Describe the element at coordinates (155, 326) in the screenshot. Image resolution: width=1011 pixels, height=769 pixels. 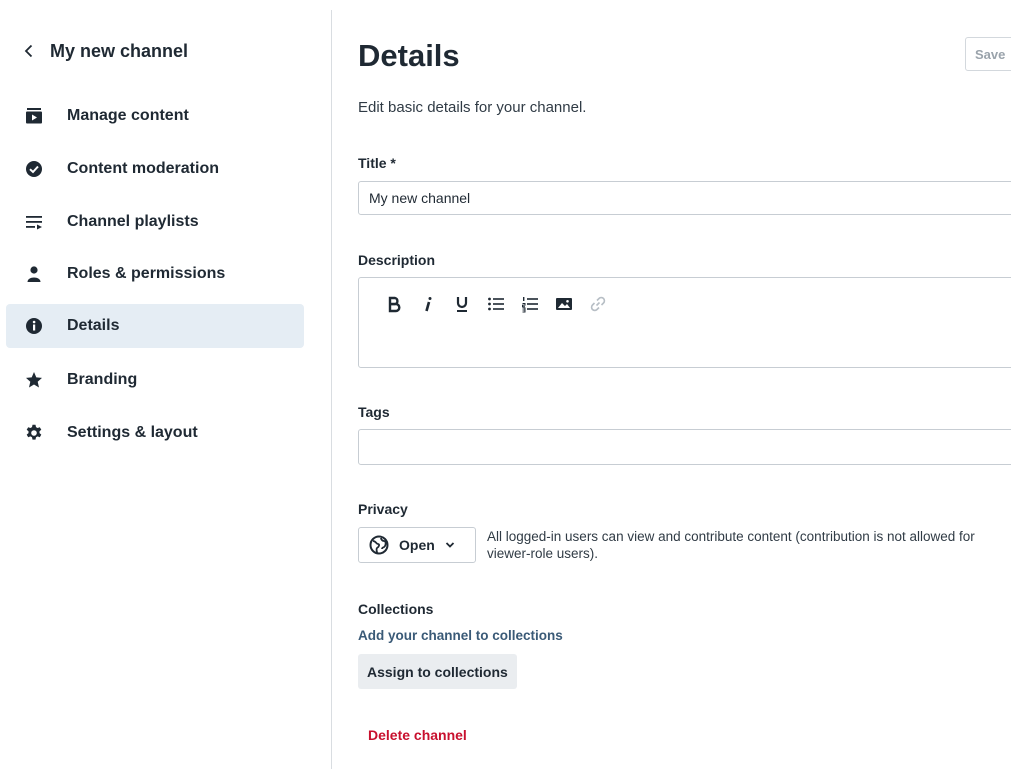
I see `sidebar-item-details: Details` at that location.